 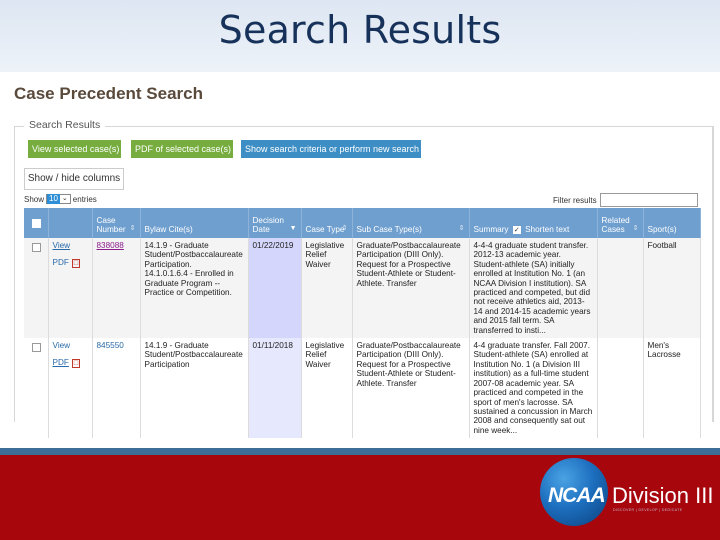 I want to click on case-number-link: 845550, so click(x=110, y=345).